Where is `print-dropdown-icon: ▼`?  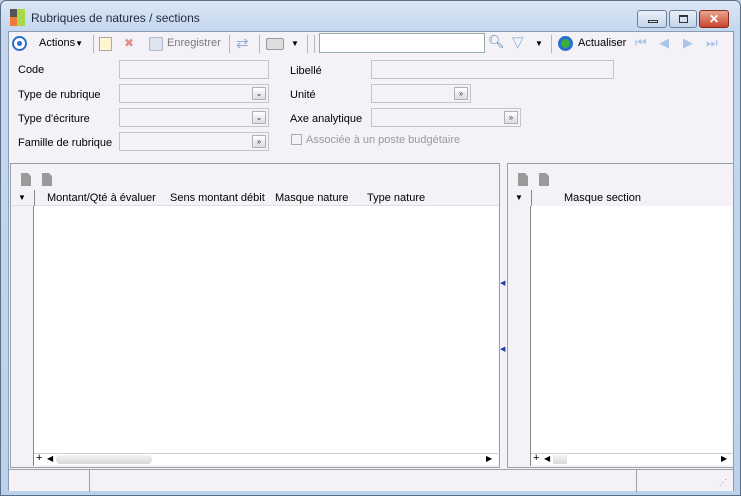 print-dropdown-icon: ▼ is located at coordinates (295, 43).